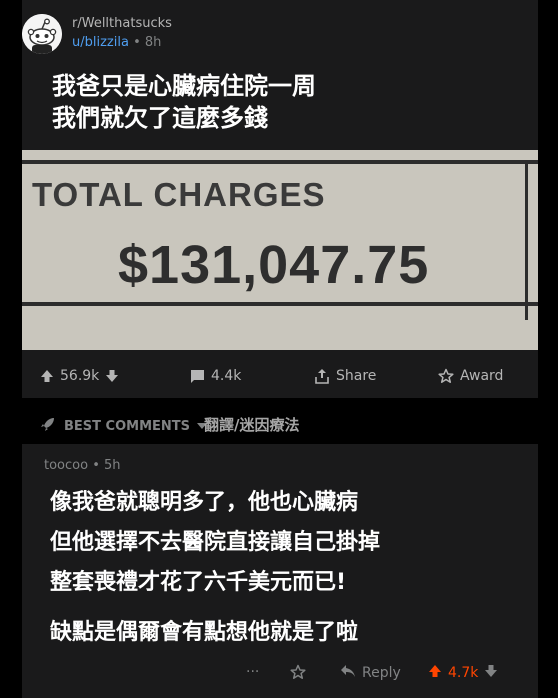 Image resolution: width=558 pixels, height=698 pixels. Describe the element at coordinates (42, 34) in the screenshot. I see `subreddit-avatar` at that location.